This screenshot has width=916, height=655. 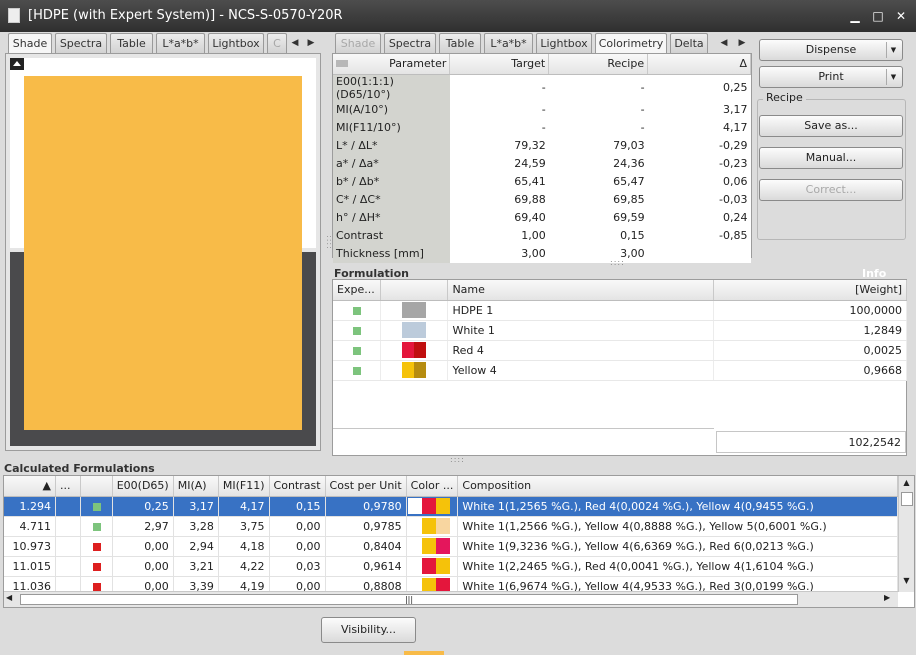 I want to click on scroll-thumb-vertical, so click(x=907, y=499).